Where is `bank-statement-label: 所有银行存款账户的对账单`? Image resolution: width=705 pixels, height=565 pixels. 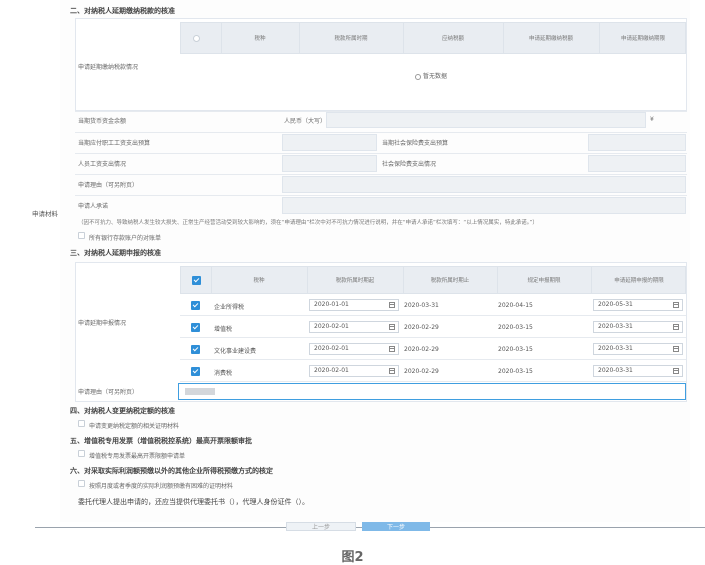
bank-statement-label: 所有银行存款账户的对账单 is located at coordinates (125, 238).